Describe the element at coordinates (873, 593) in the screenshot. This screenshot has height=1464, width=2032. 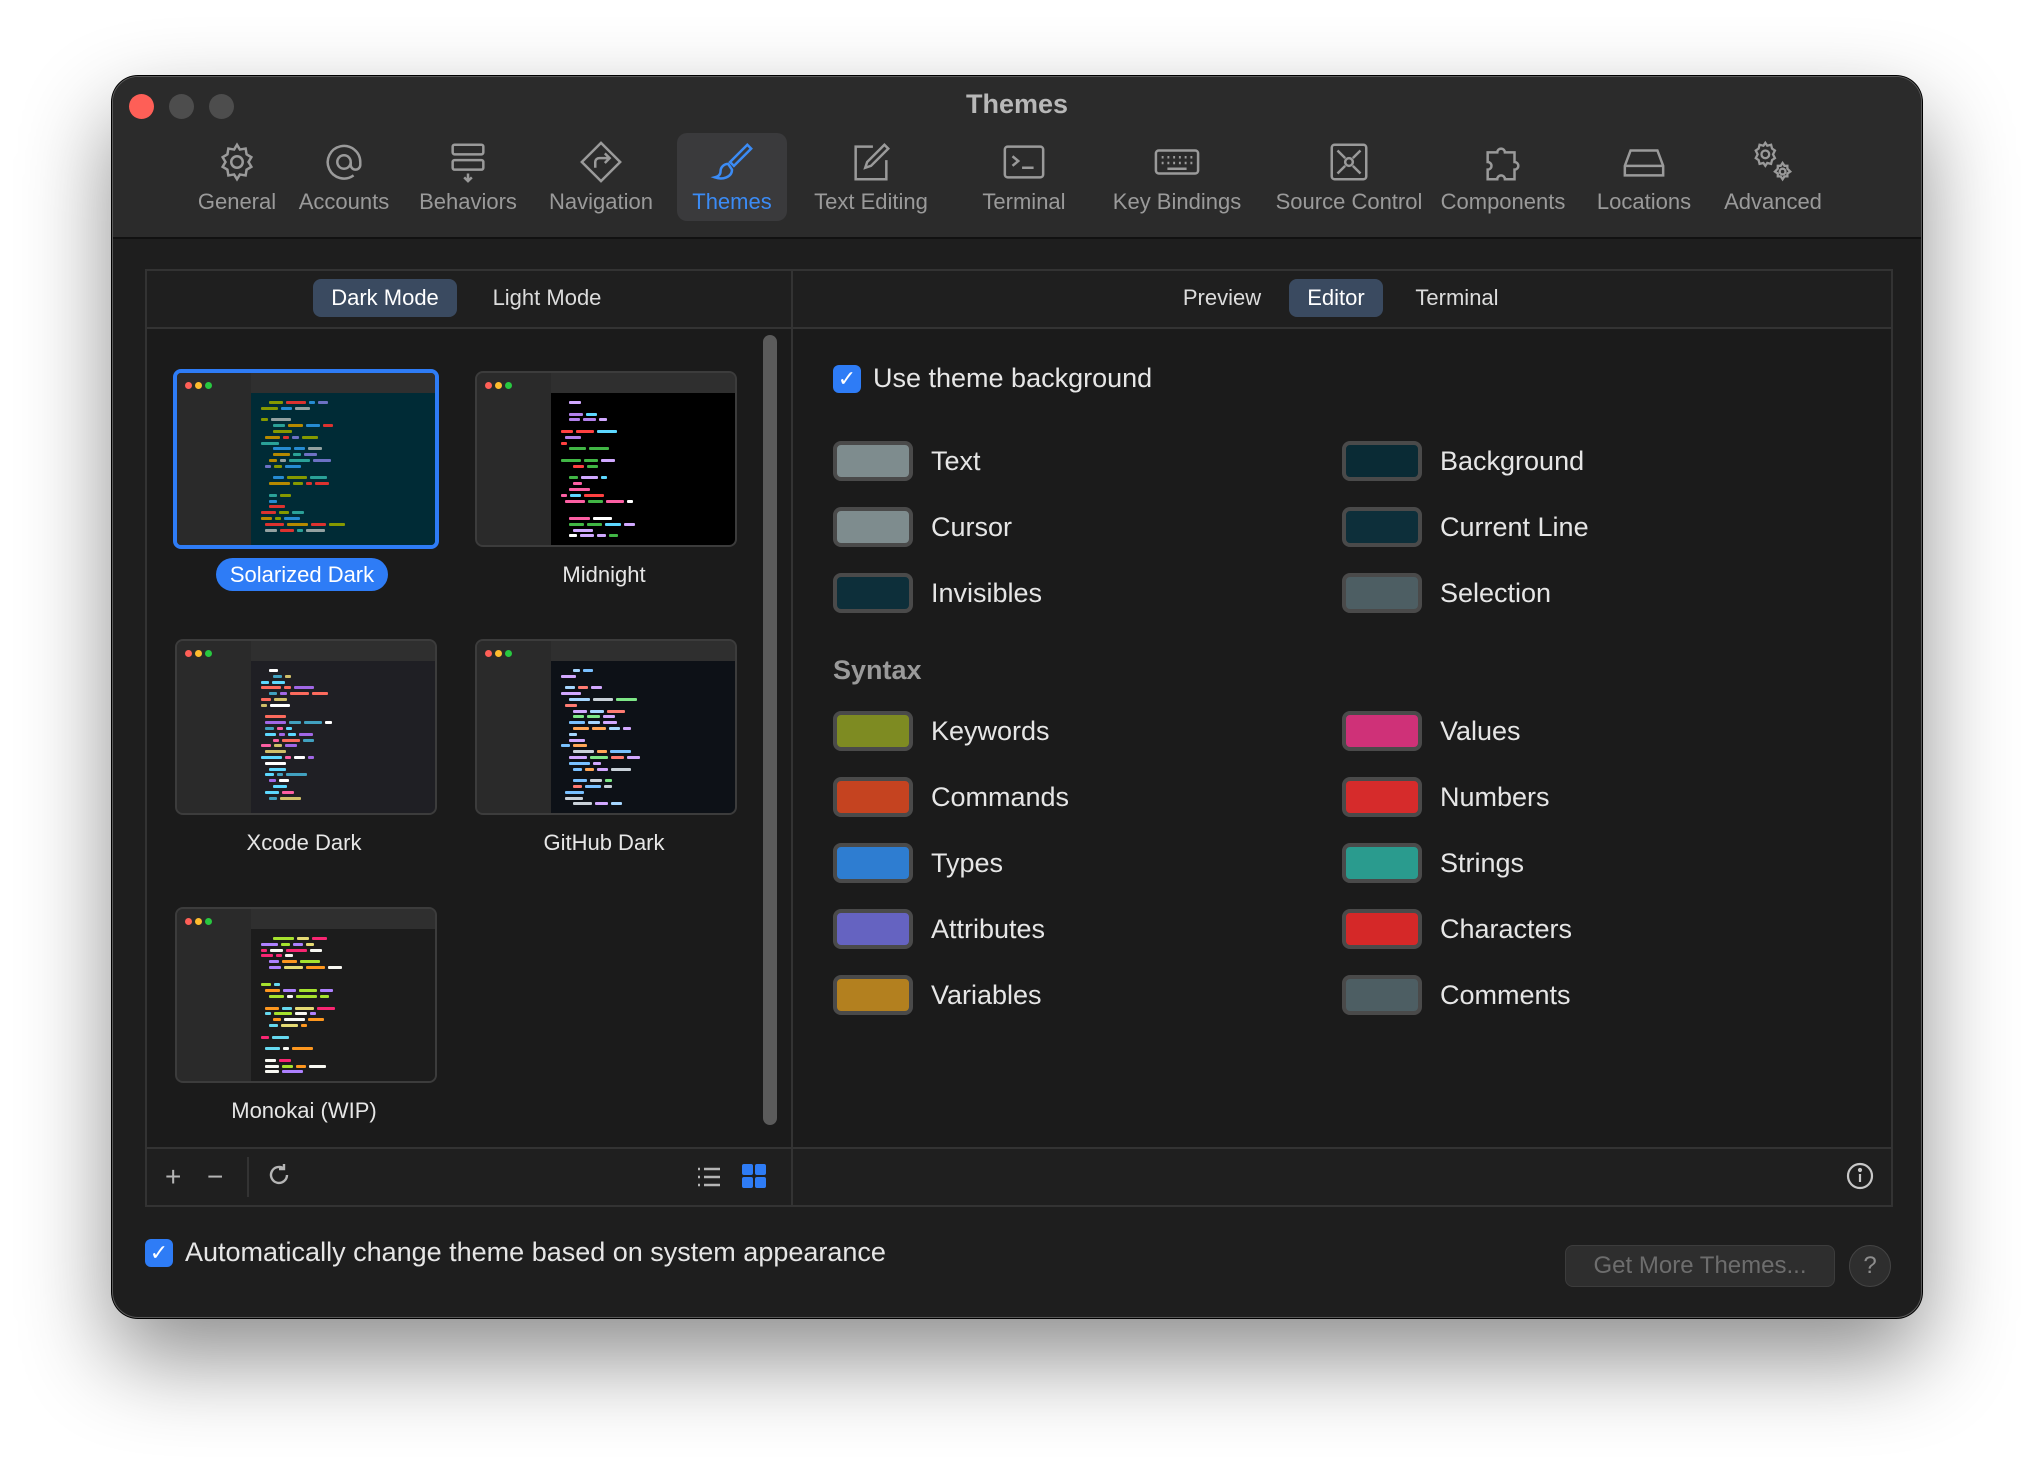
I see `invisibles-color-well` at that location.